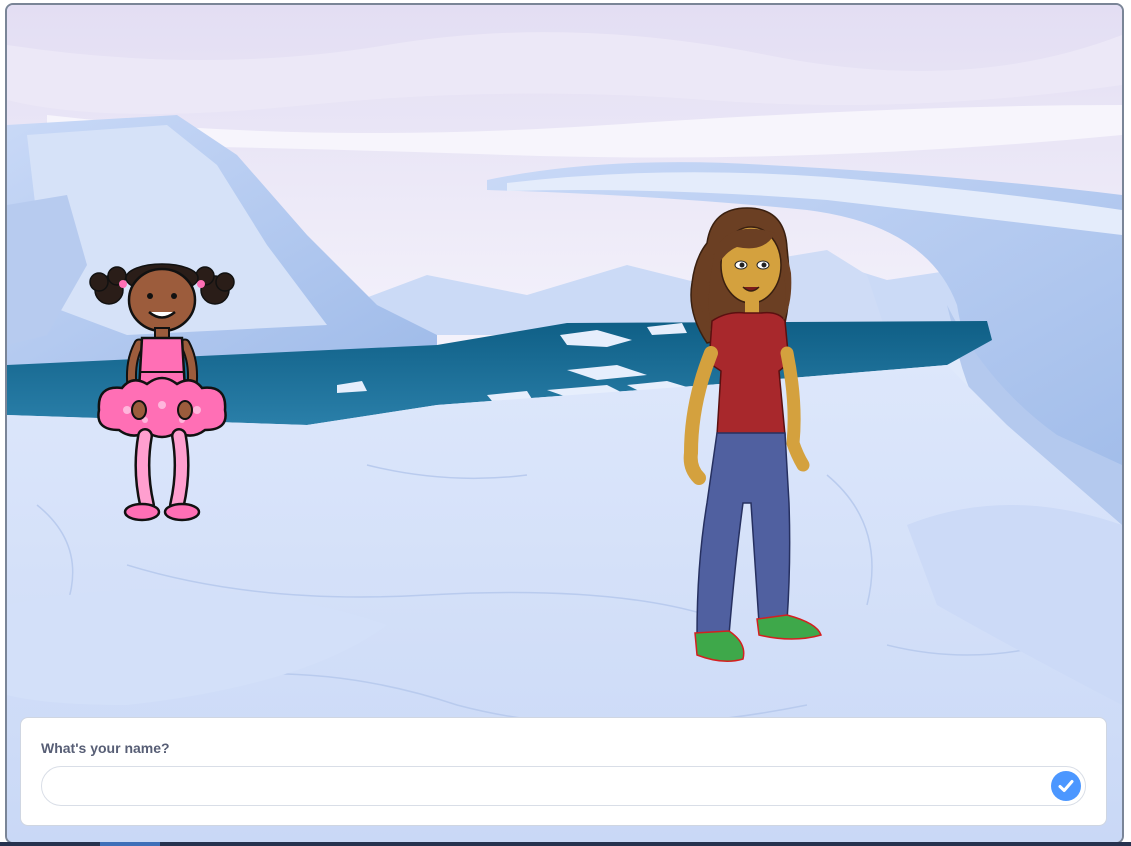 This screenshot has width=1131, height=846. I want to click on ask-prompt: What's your name?, so click(563, 771).